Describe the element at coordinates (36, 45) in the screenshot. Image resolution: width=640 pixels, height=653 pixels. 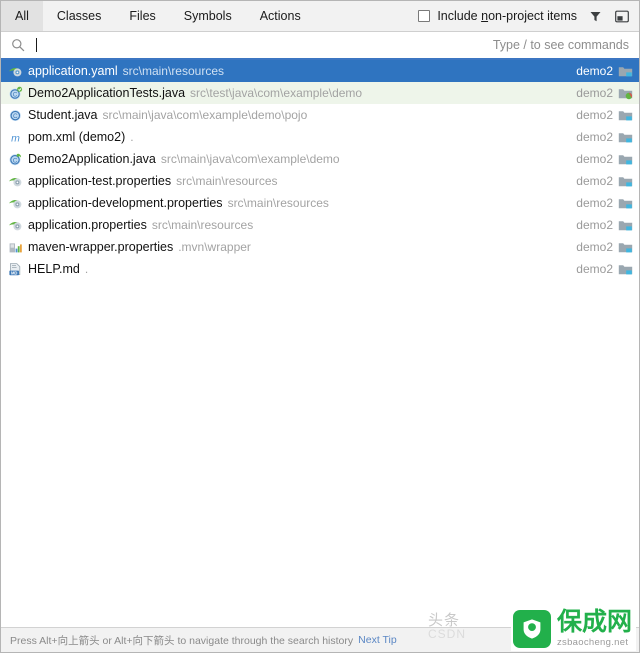
I see `text-caret` at that location.